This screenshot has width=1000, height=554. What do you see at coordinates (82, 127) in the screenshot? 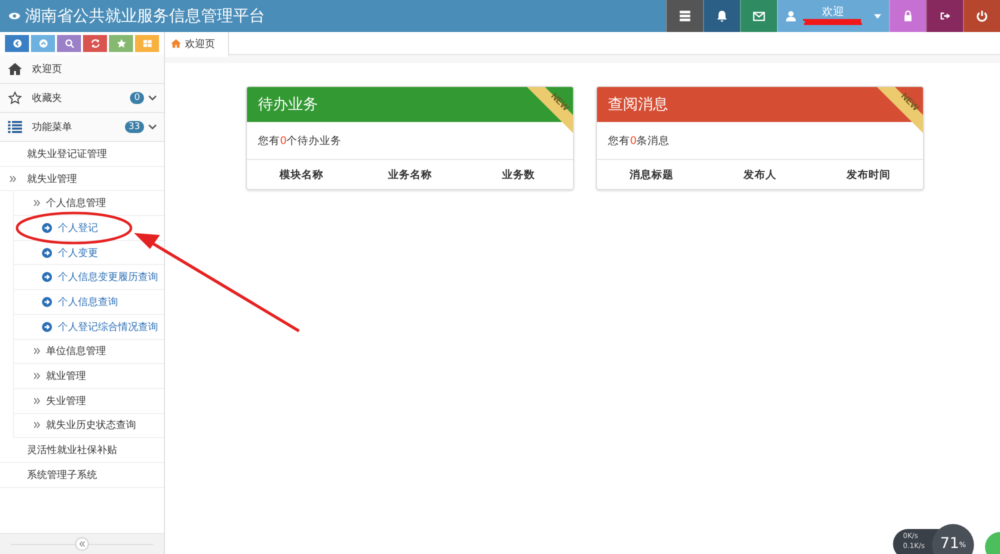
I see `sidebar-item: 功能菜单 33` at bounding box center [82, 127].